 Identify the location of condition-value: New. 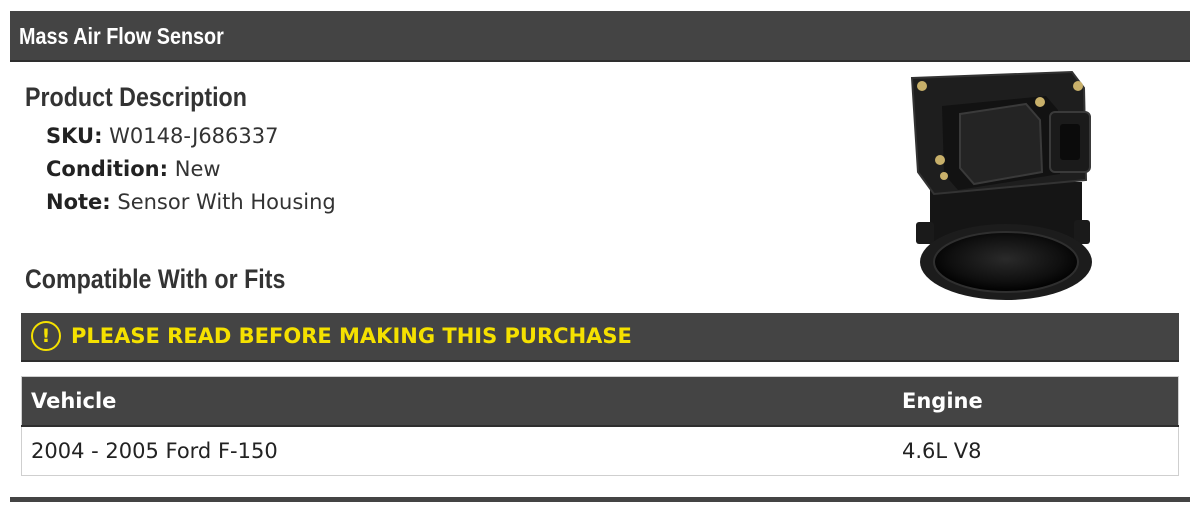
(197, 169).